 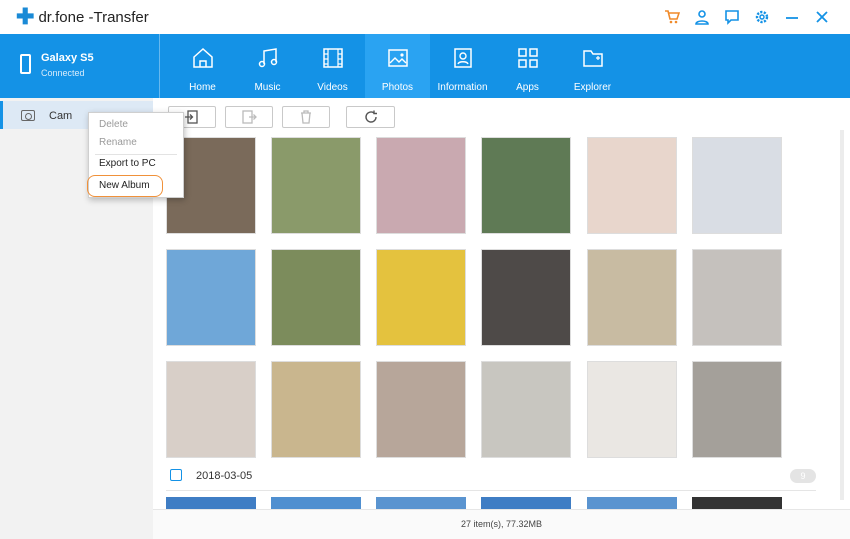 I want to click on settings-icon, so click(x=762, y=17).